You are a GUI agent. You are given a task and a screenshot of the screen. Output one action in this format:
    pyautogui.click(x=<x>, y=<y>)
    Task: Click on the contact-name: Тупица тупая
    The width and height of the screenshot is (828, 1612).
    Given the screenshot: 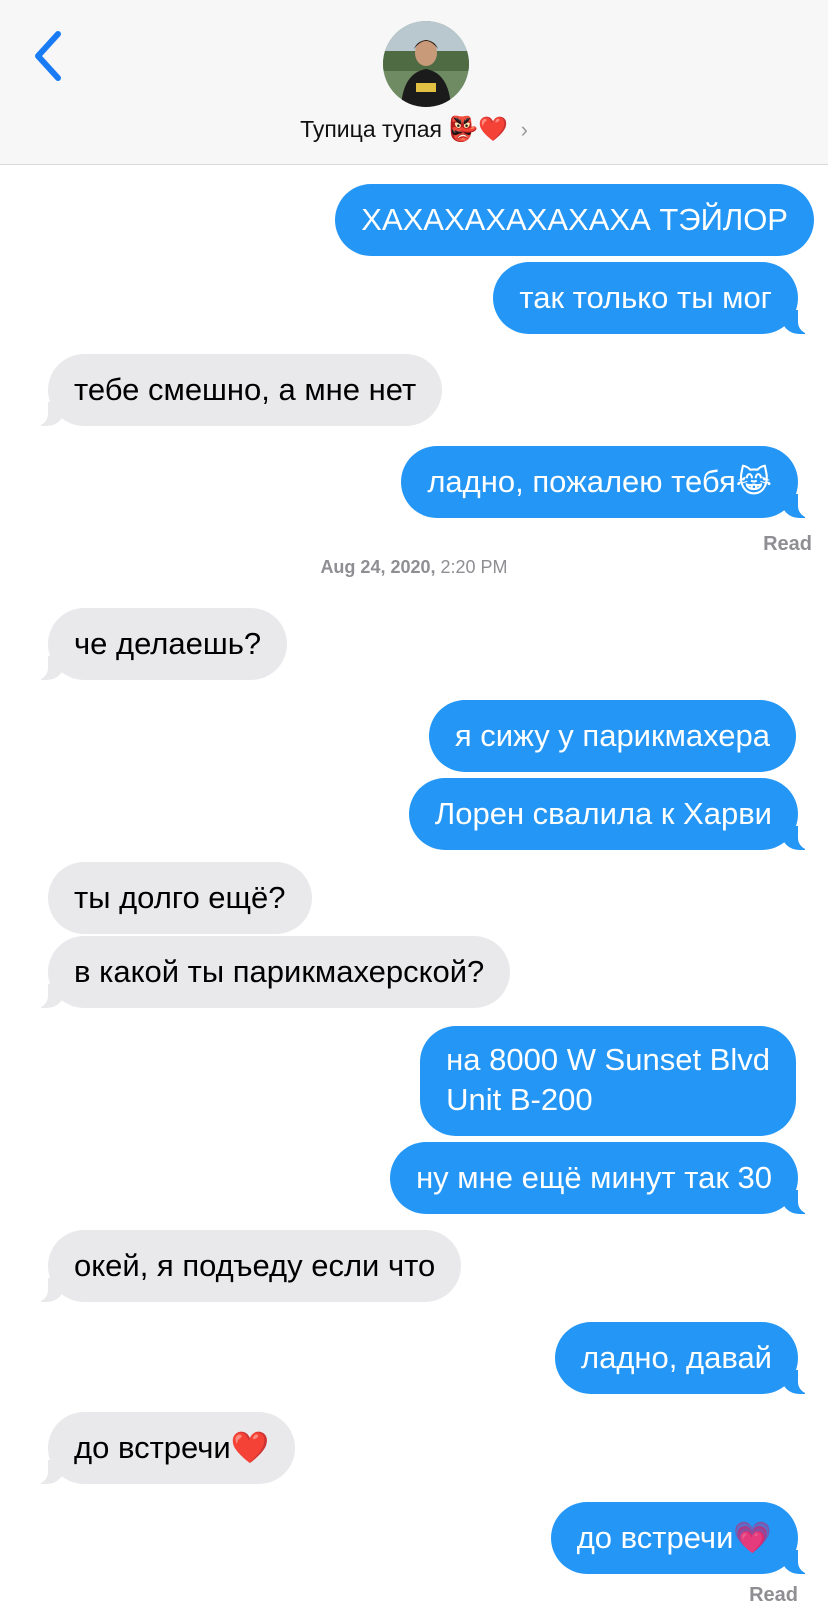 What is the action you would take?
    pyautogui.click(x=371, y=129)
    